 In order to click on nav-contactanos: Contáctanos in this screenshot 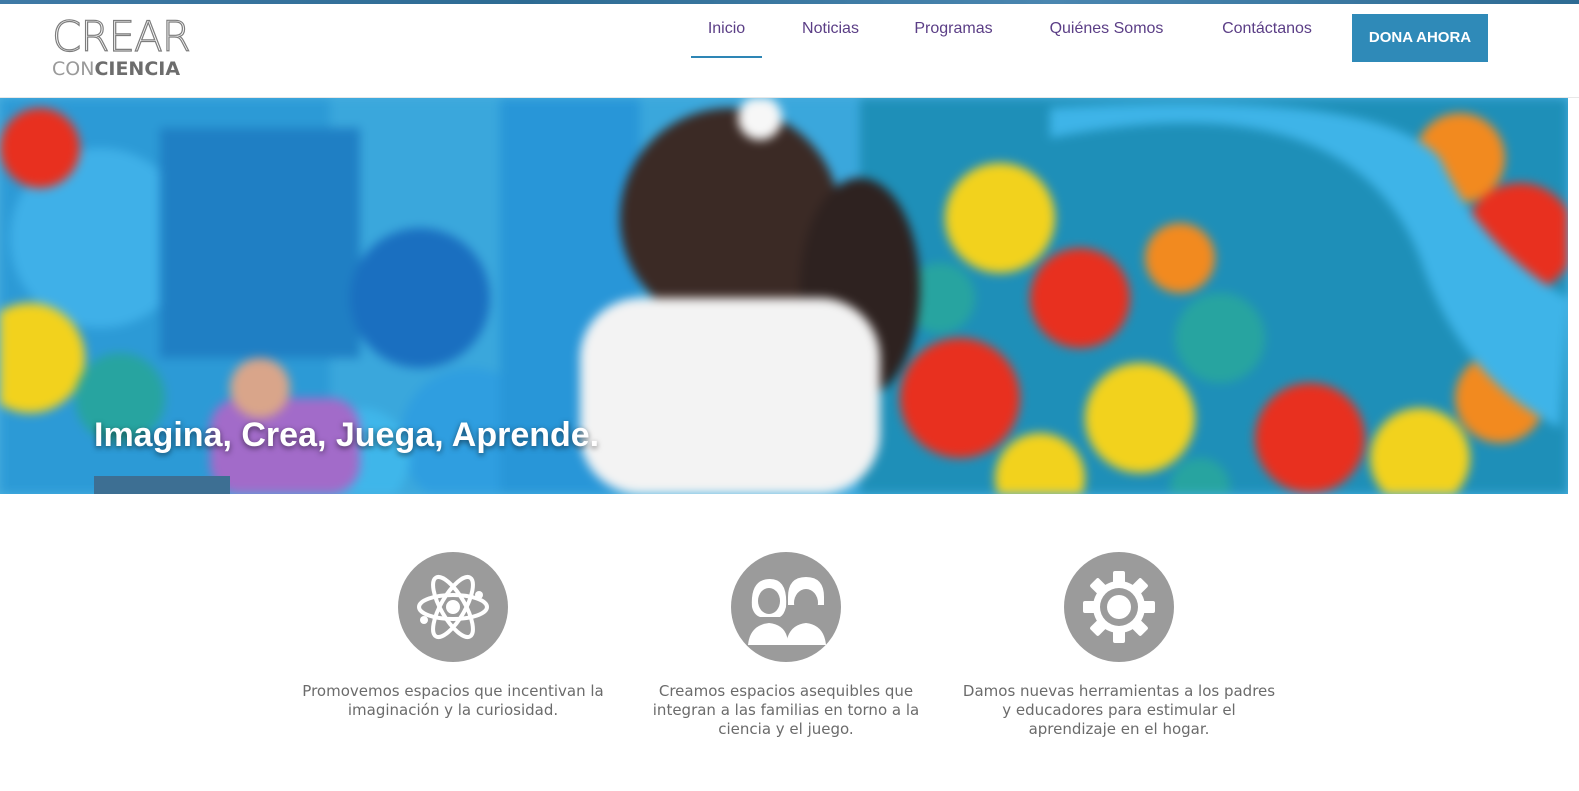, I will do `click(1267, 31)`.